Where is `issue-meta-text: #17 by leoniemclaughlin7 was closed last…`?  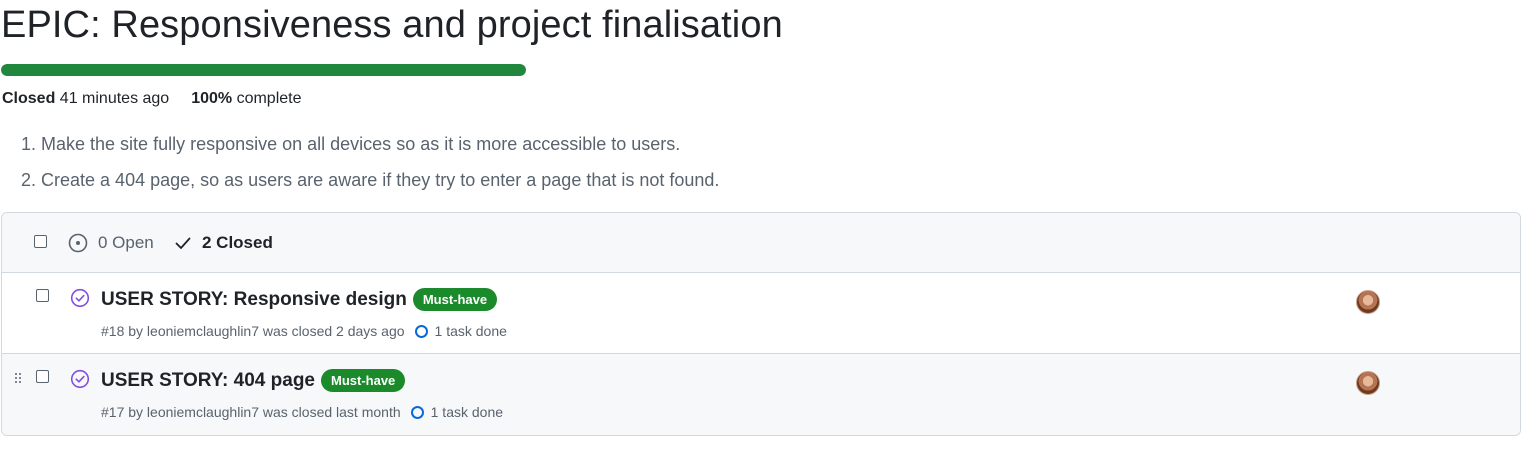 issue-meta-text: #17 by leoniemclaughlin7 was closed last… is located at coordinates (251, 412).